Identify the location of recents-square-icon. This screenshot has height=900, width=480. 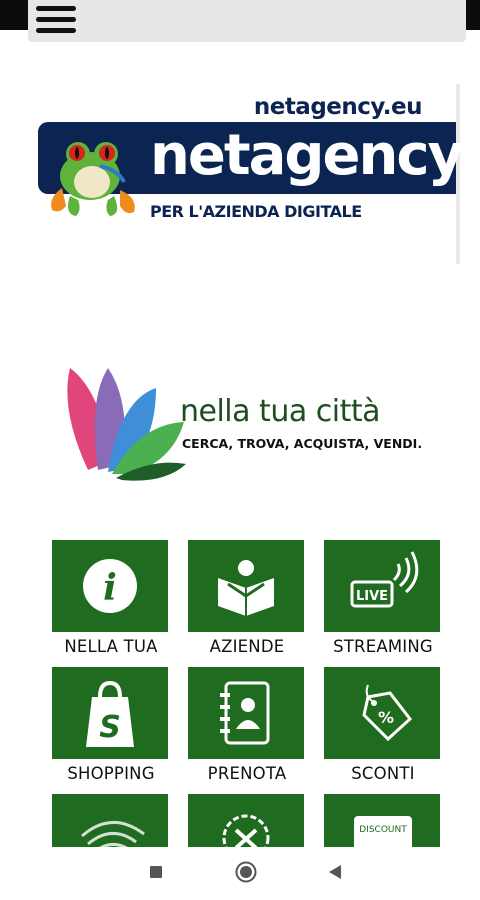
(156, 872).